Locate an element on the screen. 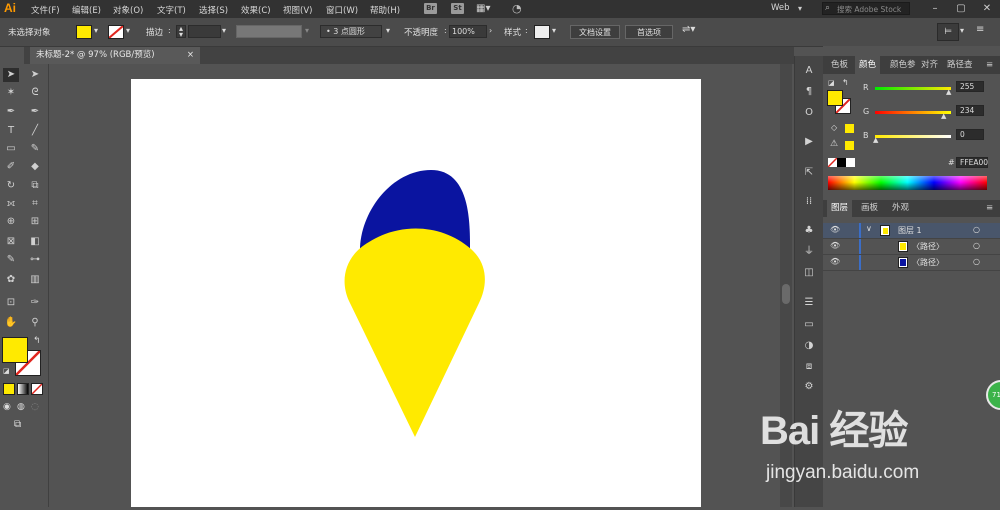 The width and height of the screenshot is (1000, 510). bridge-icon: Br is located at coordinates (430, 8).